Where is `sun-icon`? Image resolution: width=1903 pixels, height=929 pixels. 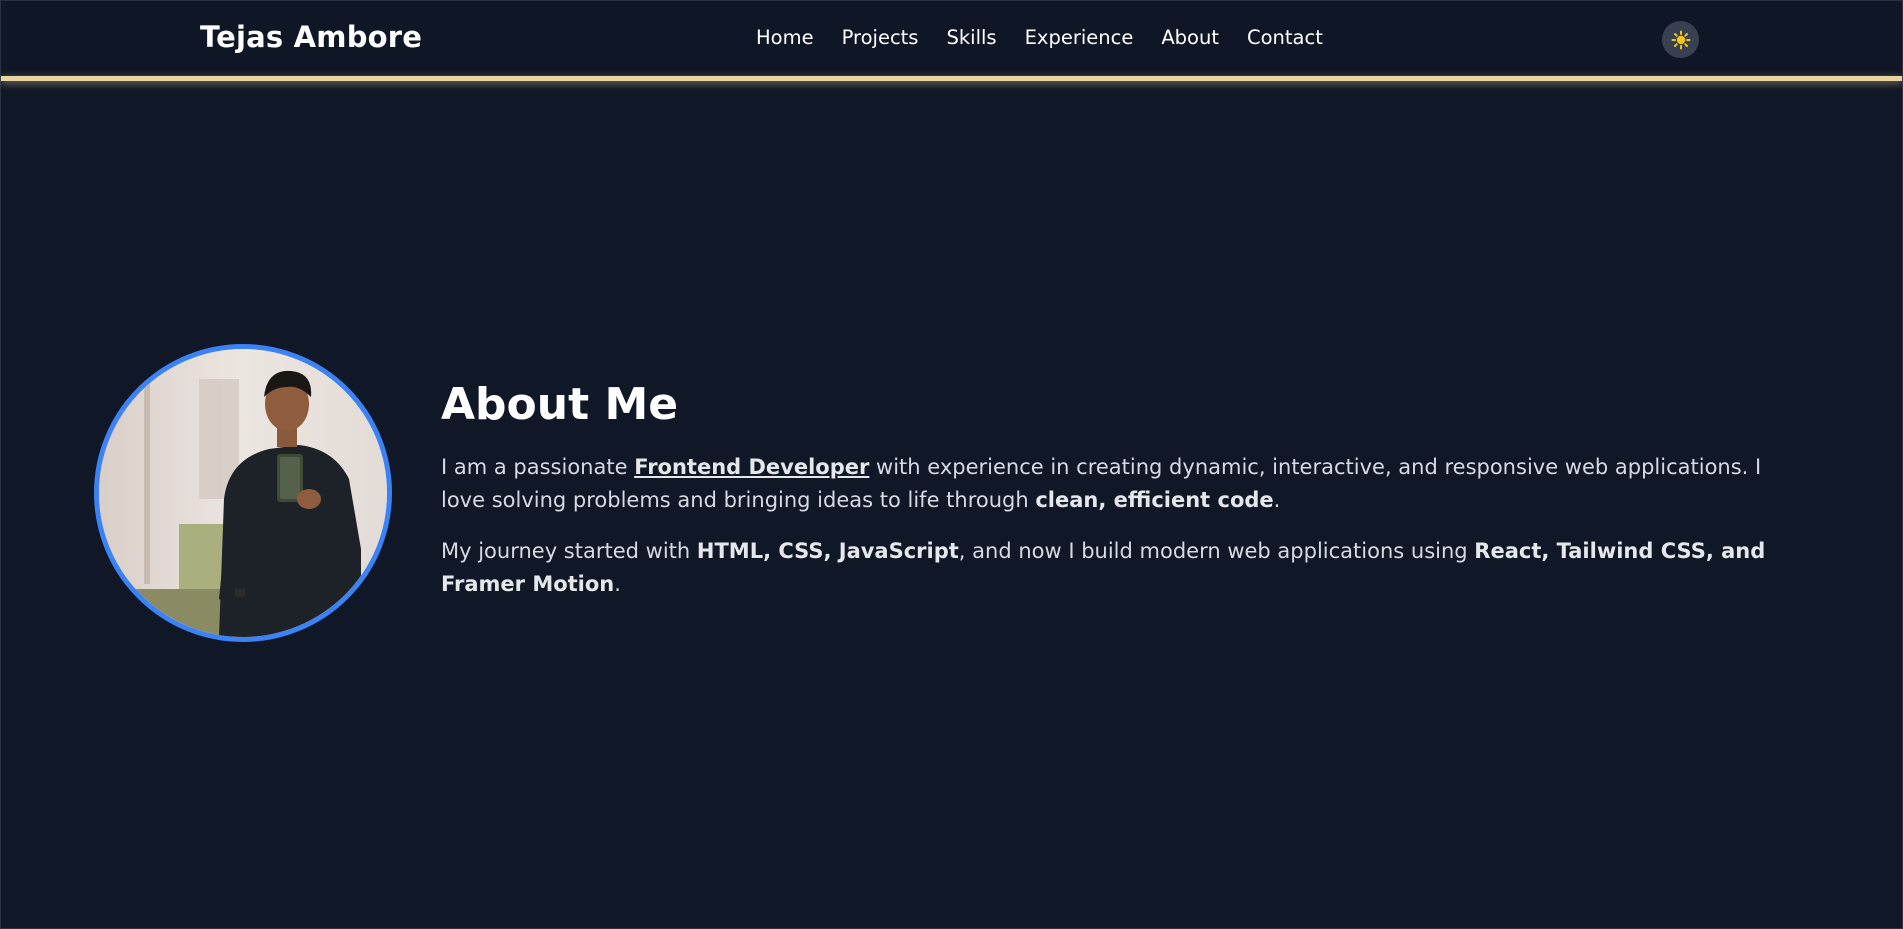
sun-icon is located at coordinates (1680, 39).